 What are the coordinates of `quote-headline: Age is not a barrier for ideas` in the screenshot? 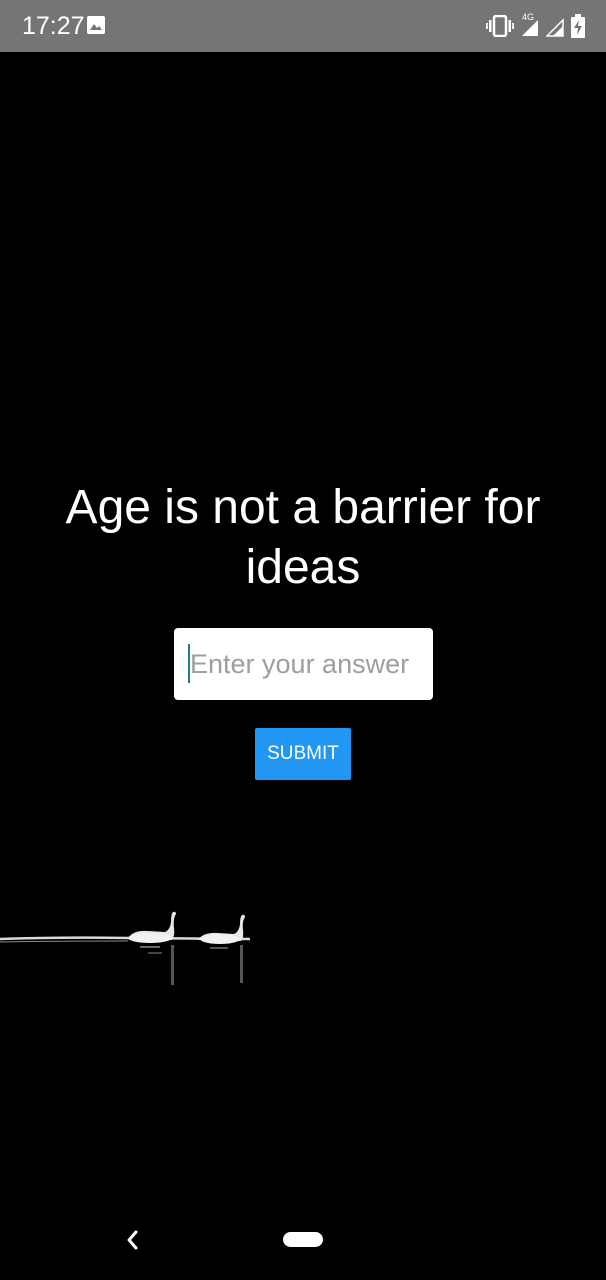 It's located at (303, 537).